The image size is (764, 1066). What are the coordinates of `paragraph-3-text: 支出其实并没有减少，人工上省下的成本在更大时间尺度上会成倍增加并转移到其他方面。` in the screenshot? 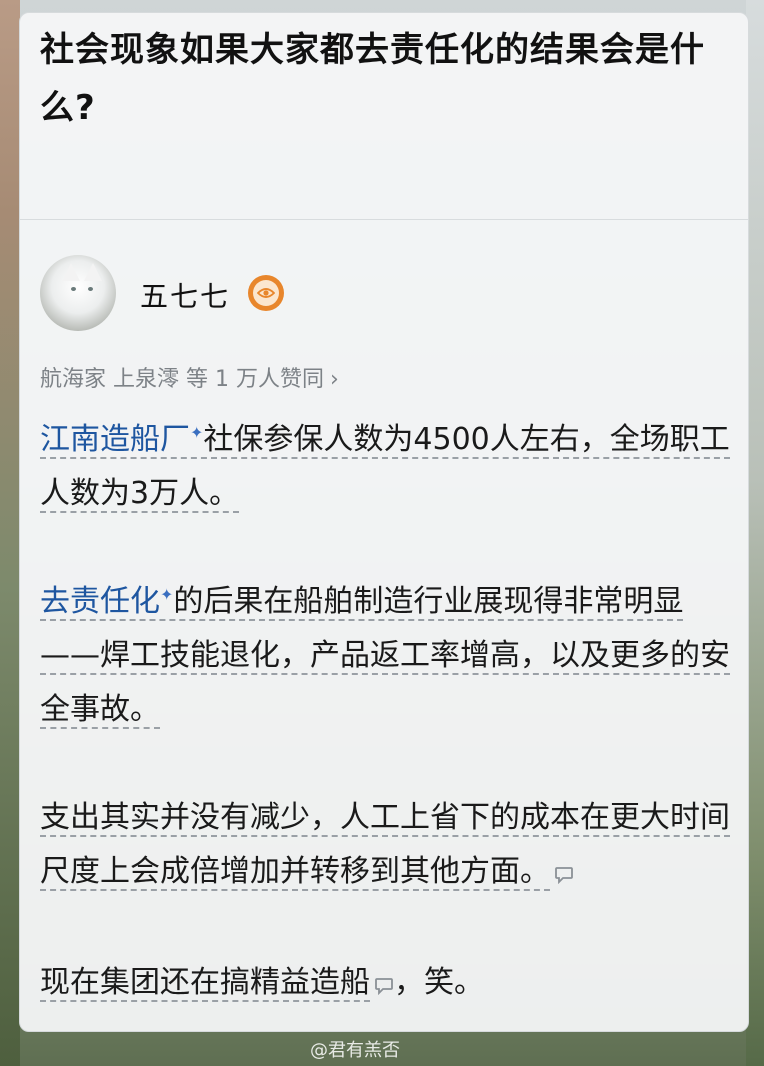 It's located at (385, 844).